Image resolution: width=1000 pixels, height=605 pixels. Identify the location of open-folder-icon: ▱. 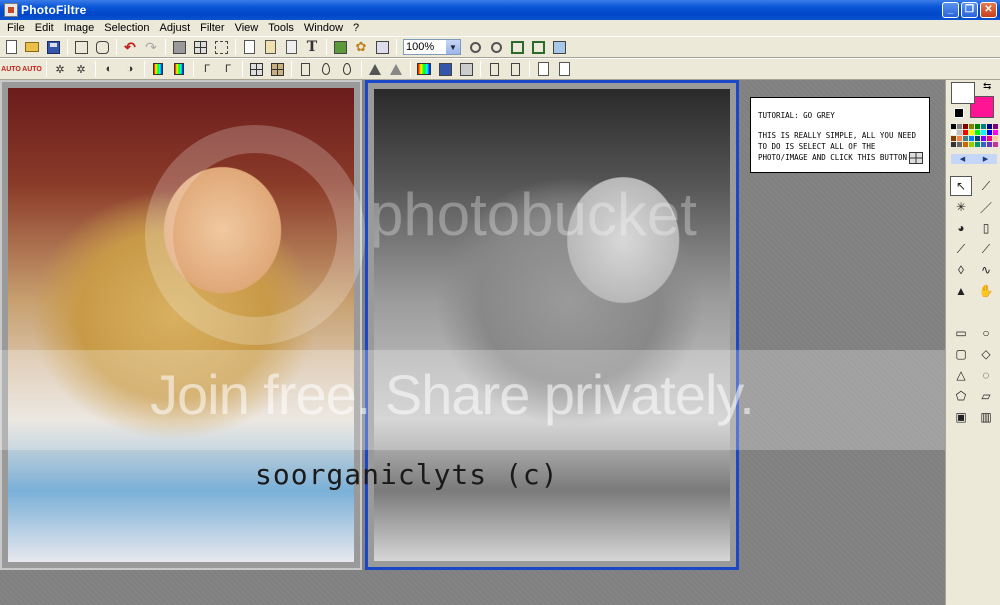
(986, 396).